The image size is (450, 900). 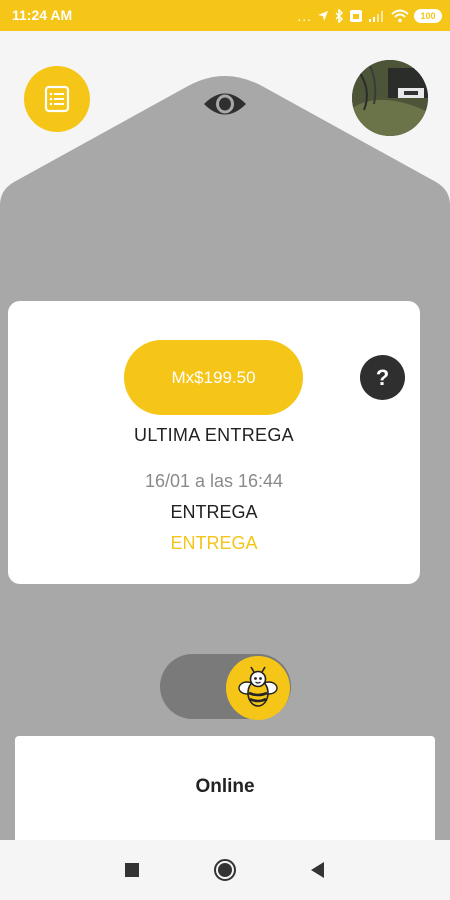 I want to click on triangle-back-icon, so click(x=317, y=870).